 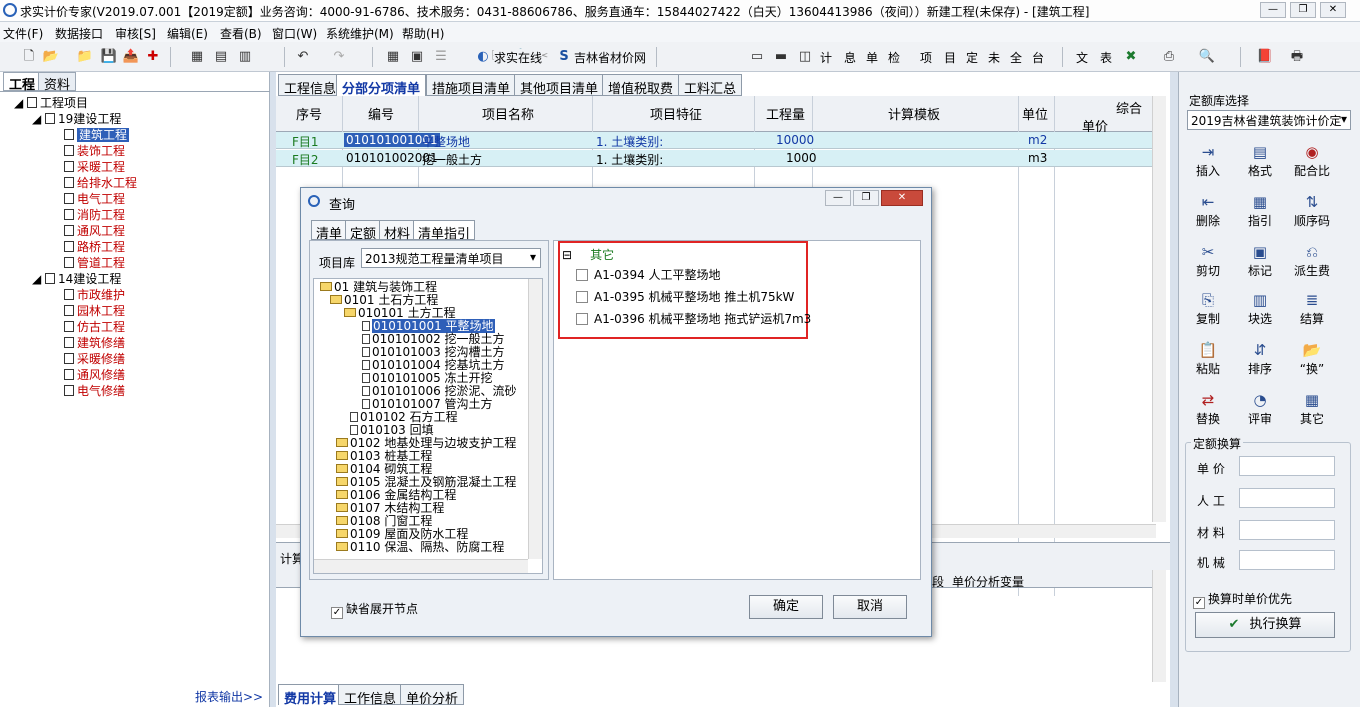 I want to click on block-select-button: ▥ 块选, so click(x=1260, y=311).